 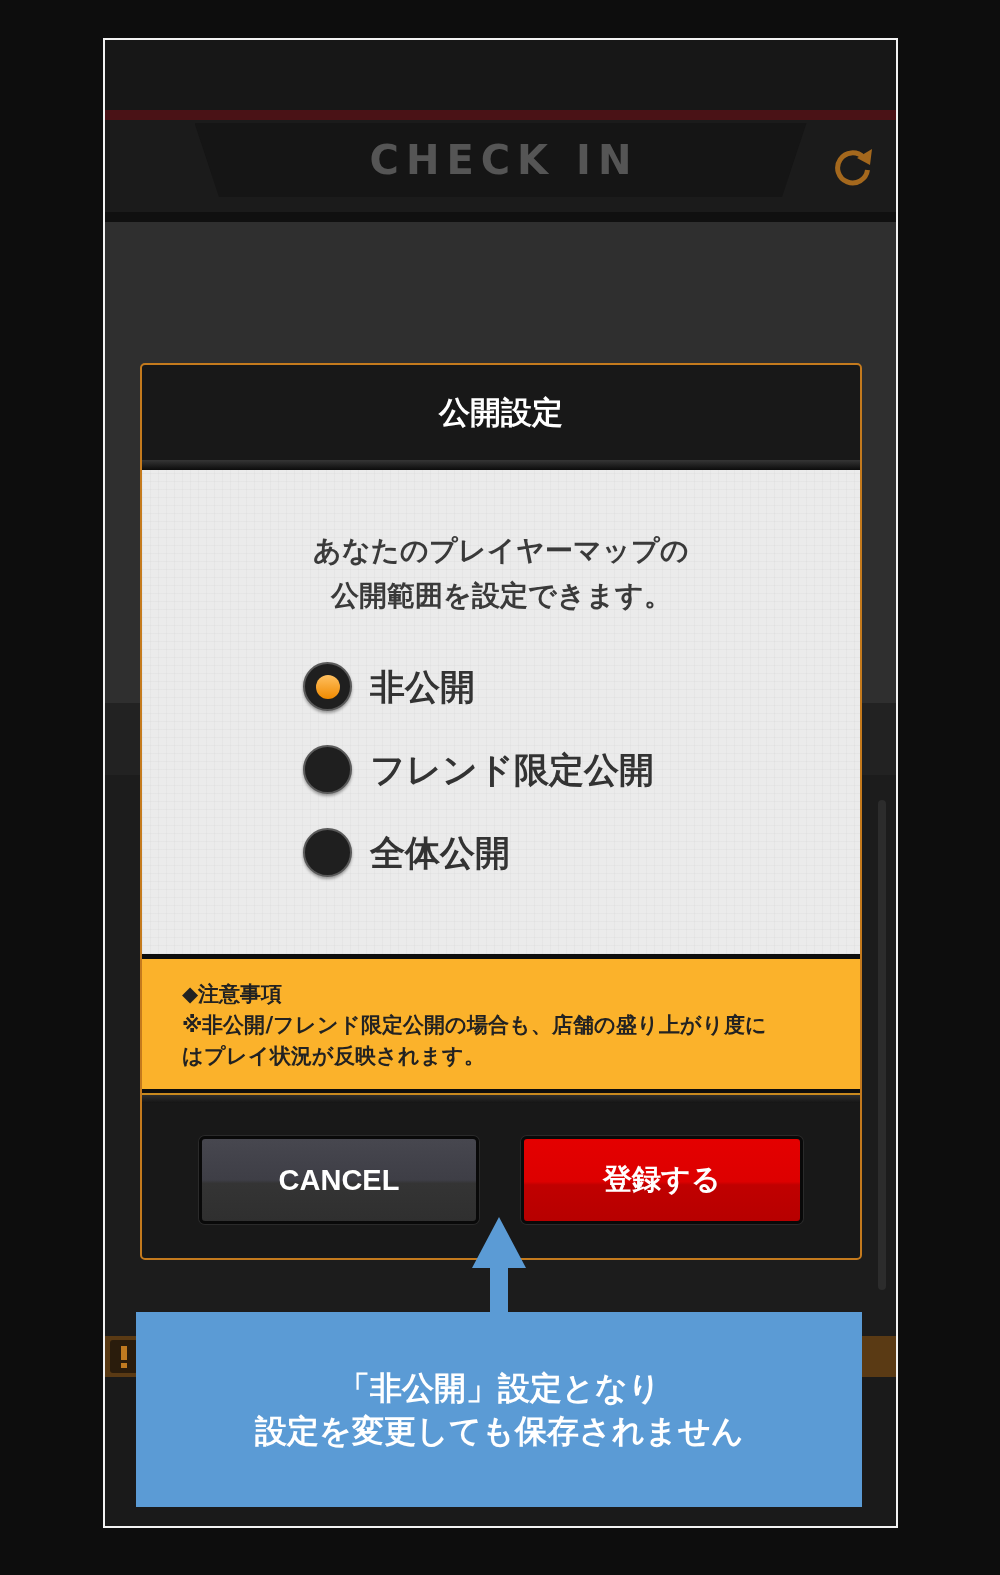 What do you see at coordinates (232, 994) in the screenshot?
I see `notice-heading: ◆注意事項` at bounding box center [232, 994].